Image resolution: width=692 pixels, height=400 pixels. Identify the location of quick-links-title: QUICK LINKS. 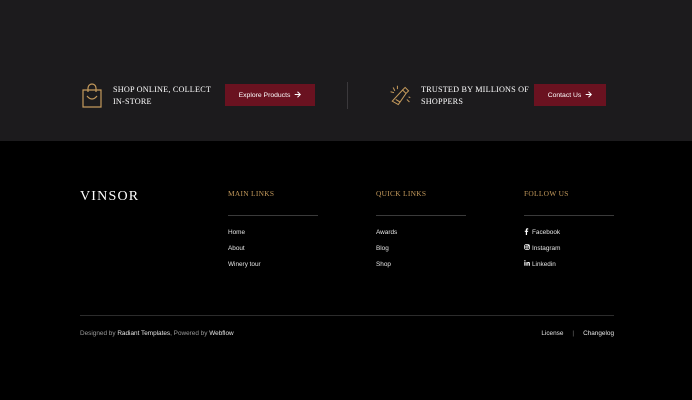
(401, 193).